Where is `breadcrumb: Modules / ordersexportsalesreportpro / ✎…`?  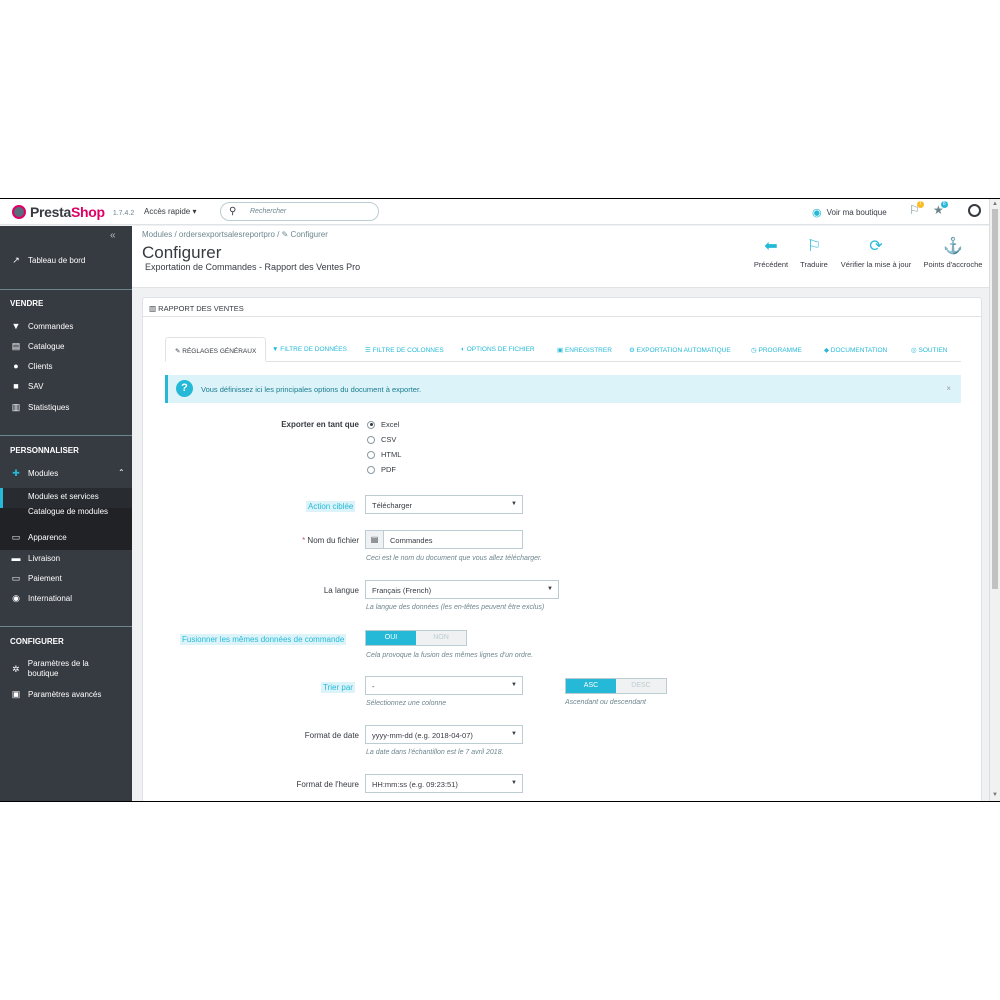
breadcrumb: Modules / ordersexportsalesreportpro / ✎… is located at coordinates (235, 234).